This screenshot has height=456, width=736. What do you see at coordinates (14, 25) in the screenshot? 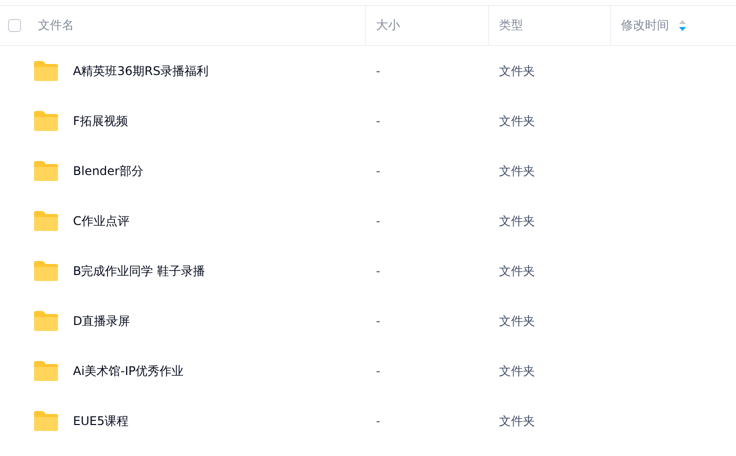
I see `select-all-checkbox` at bounding box center [14, 25].